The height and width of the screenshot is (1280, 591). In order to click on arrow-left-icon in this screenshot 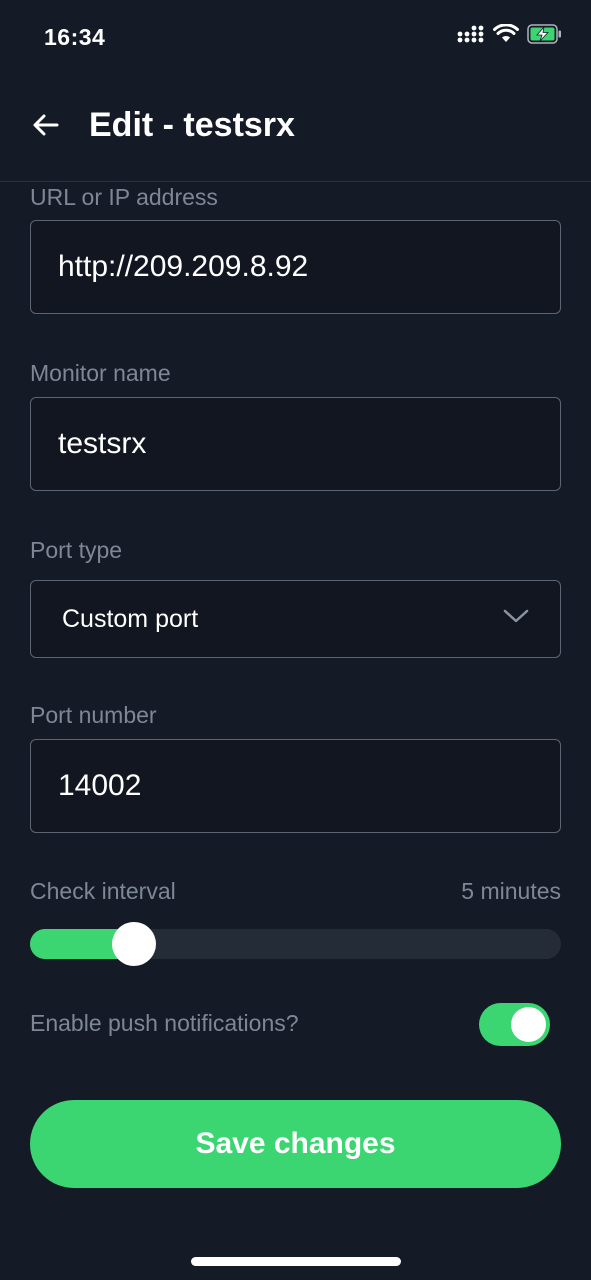, I will do `click(45, 127)`.